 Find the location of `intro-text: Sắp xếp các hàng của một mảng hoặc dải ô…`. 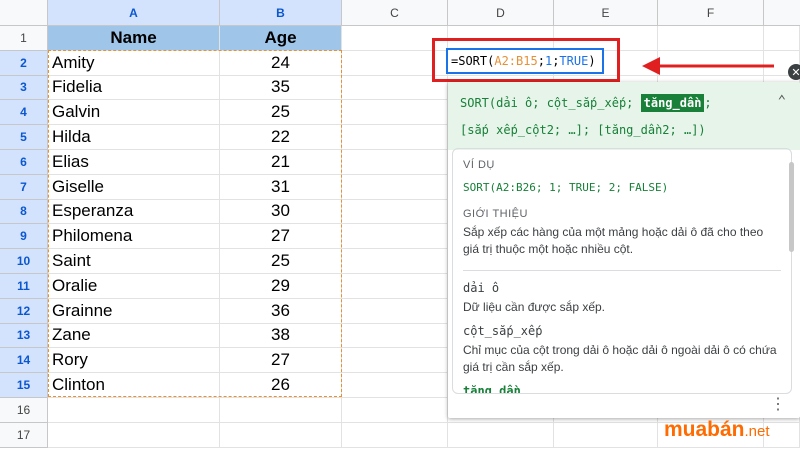

intro-text: Sắp xếp các hàng của một mảng hoặc dải ô… is located at coordinates (613, 240).